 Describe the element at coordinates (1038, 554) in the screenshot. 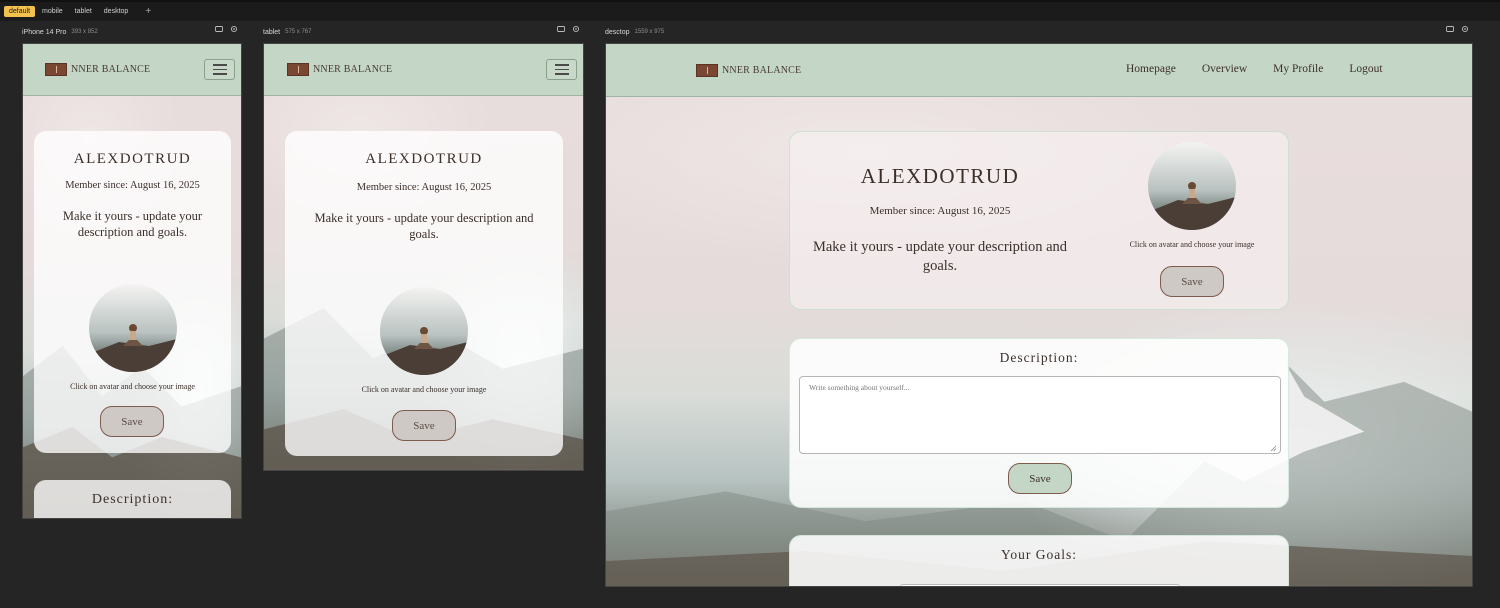

I see `goals-title: Your Goals:` at that location.